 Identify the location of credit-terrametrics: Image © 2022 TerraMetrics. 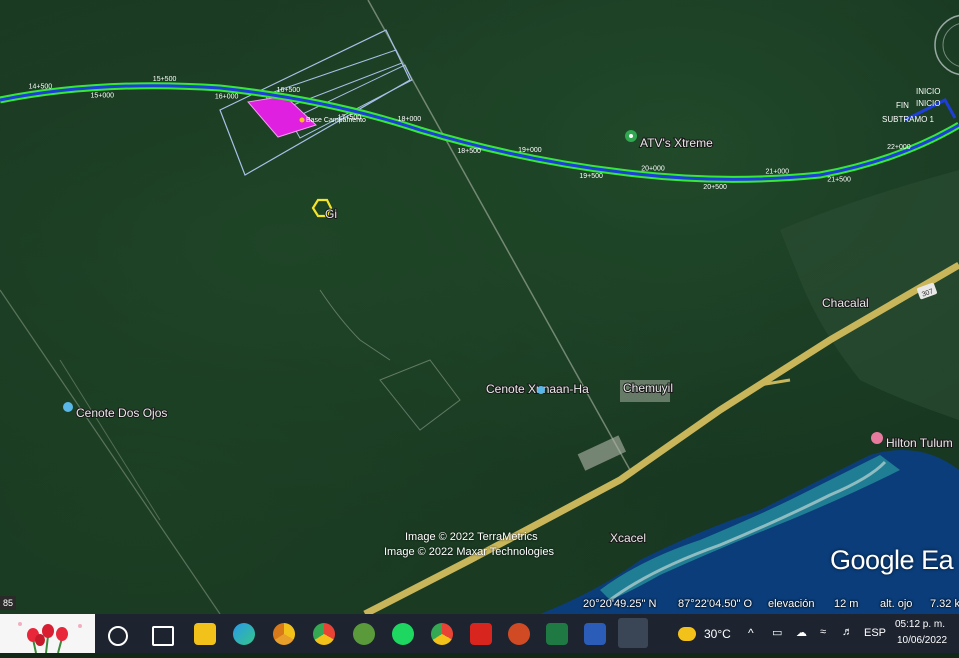
(471, 537).